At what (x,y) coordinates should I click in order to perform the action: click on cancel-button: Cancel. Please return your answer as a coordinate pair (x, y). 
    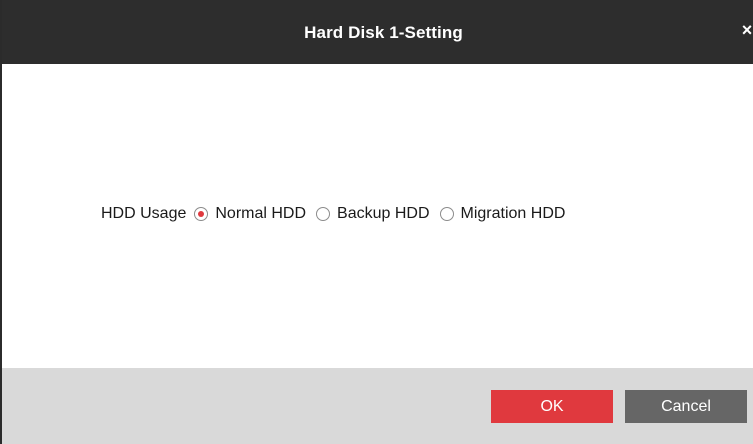
    Looking at the image, I should click on (686, 406).